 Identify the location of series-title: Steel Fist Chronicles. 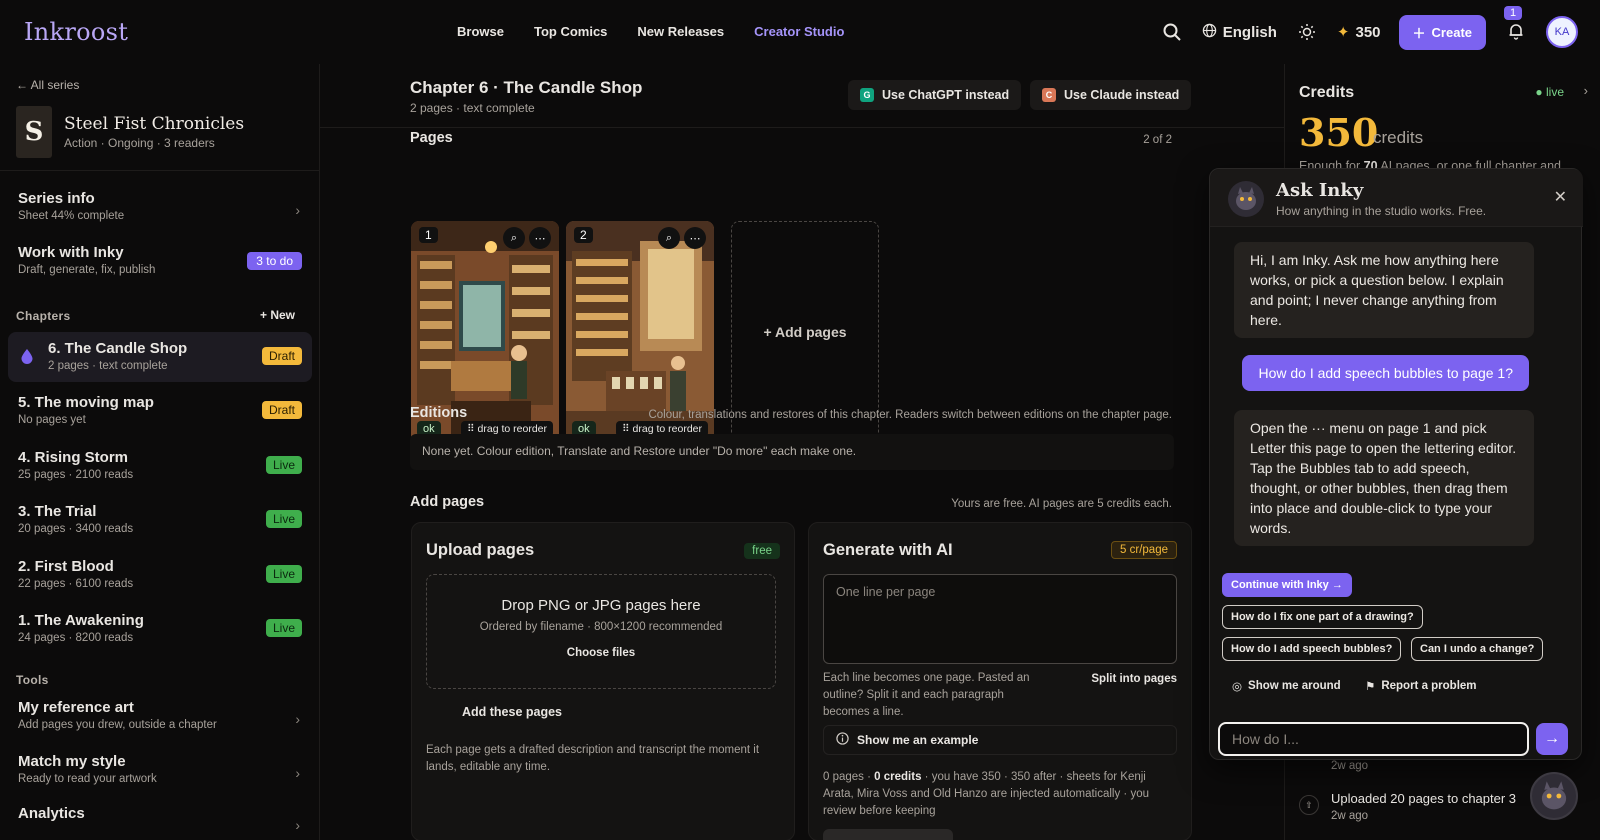
(154, 124).